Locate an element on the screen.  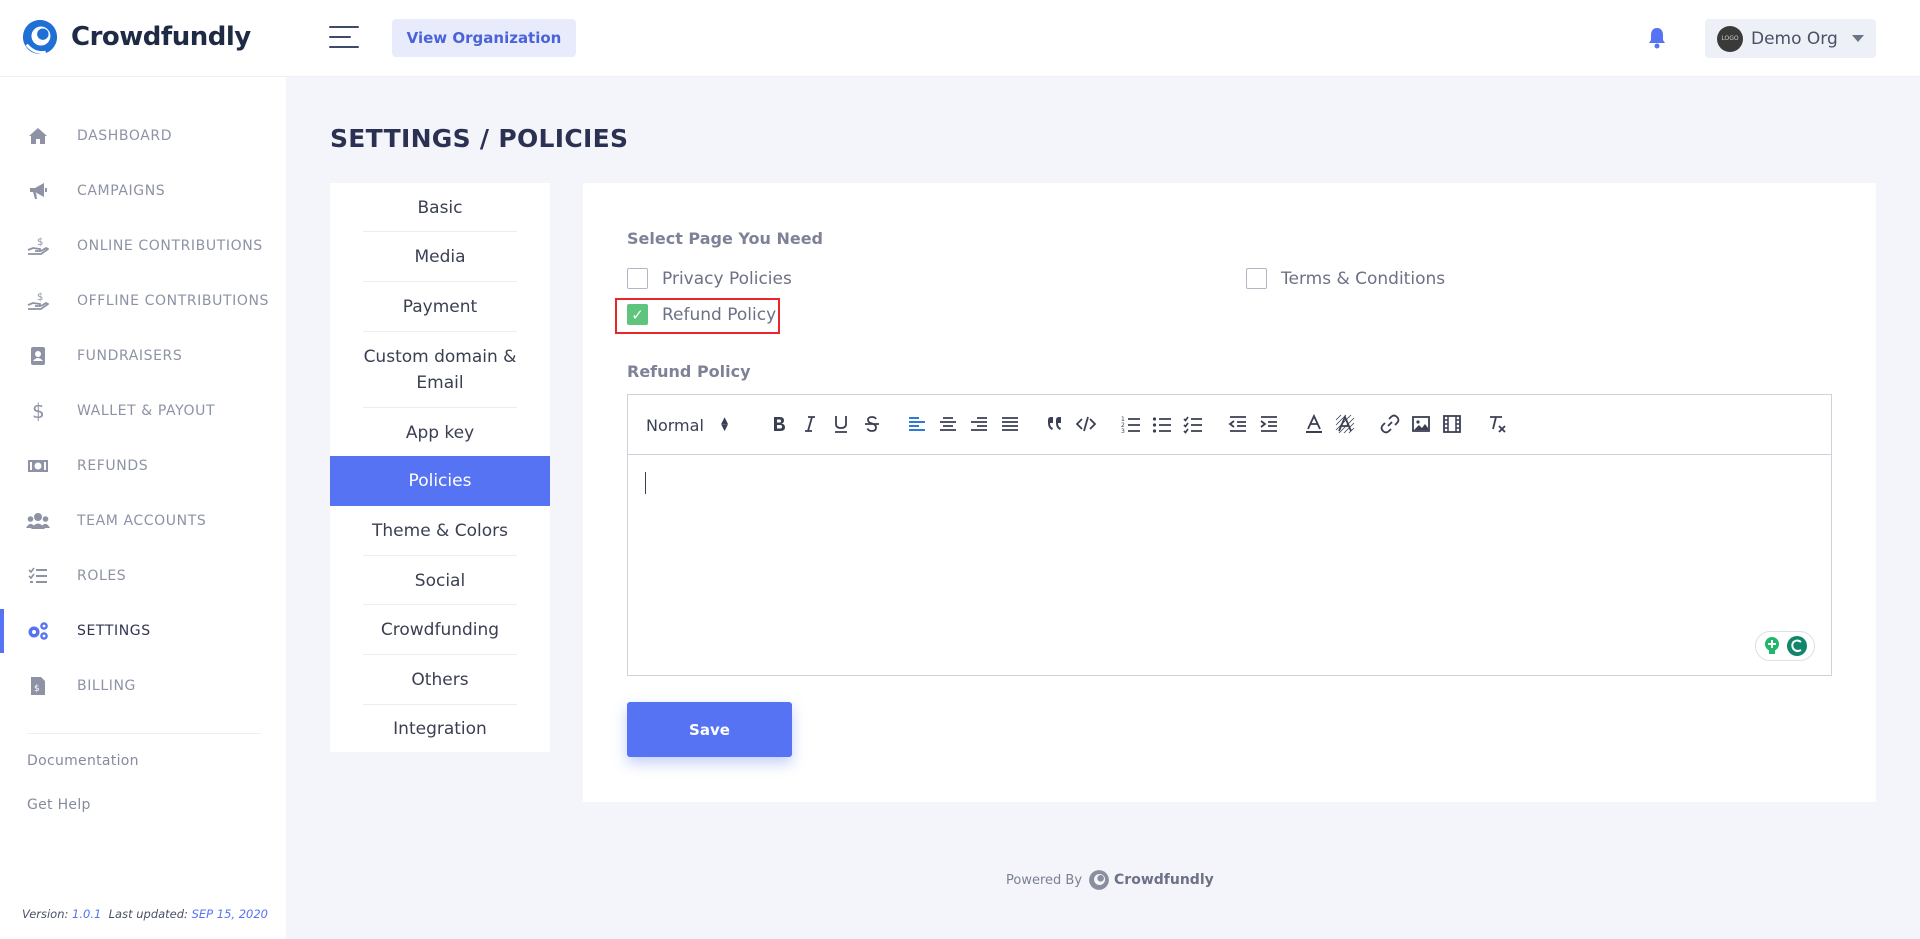
underline-icon is located at coordinates (841, 424).